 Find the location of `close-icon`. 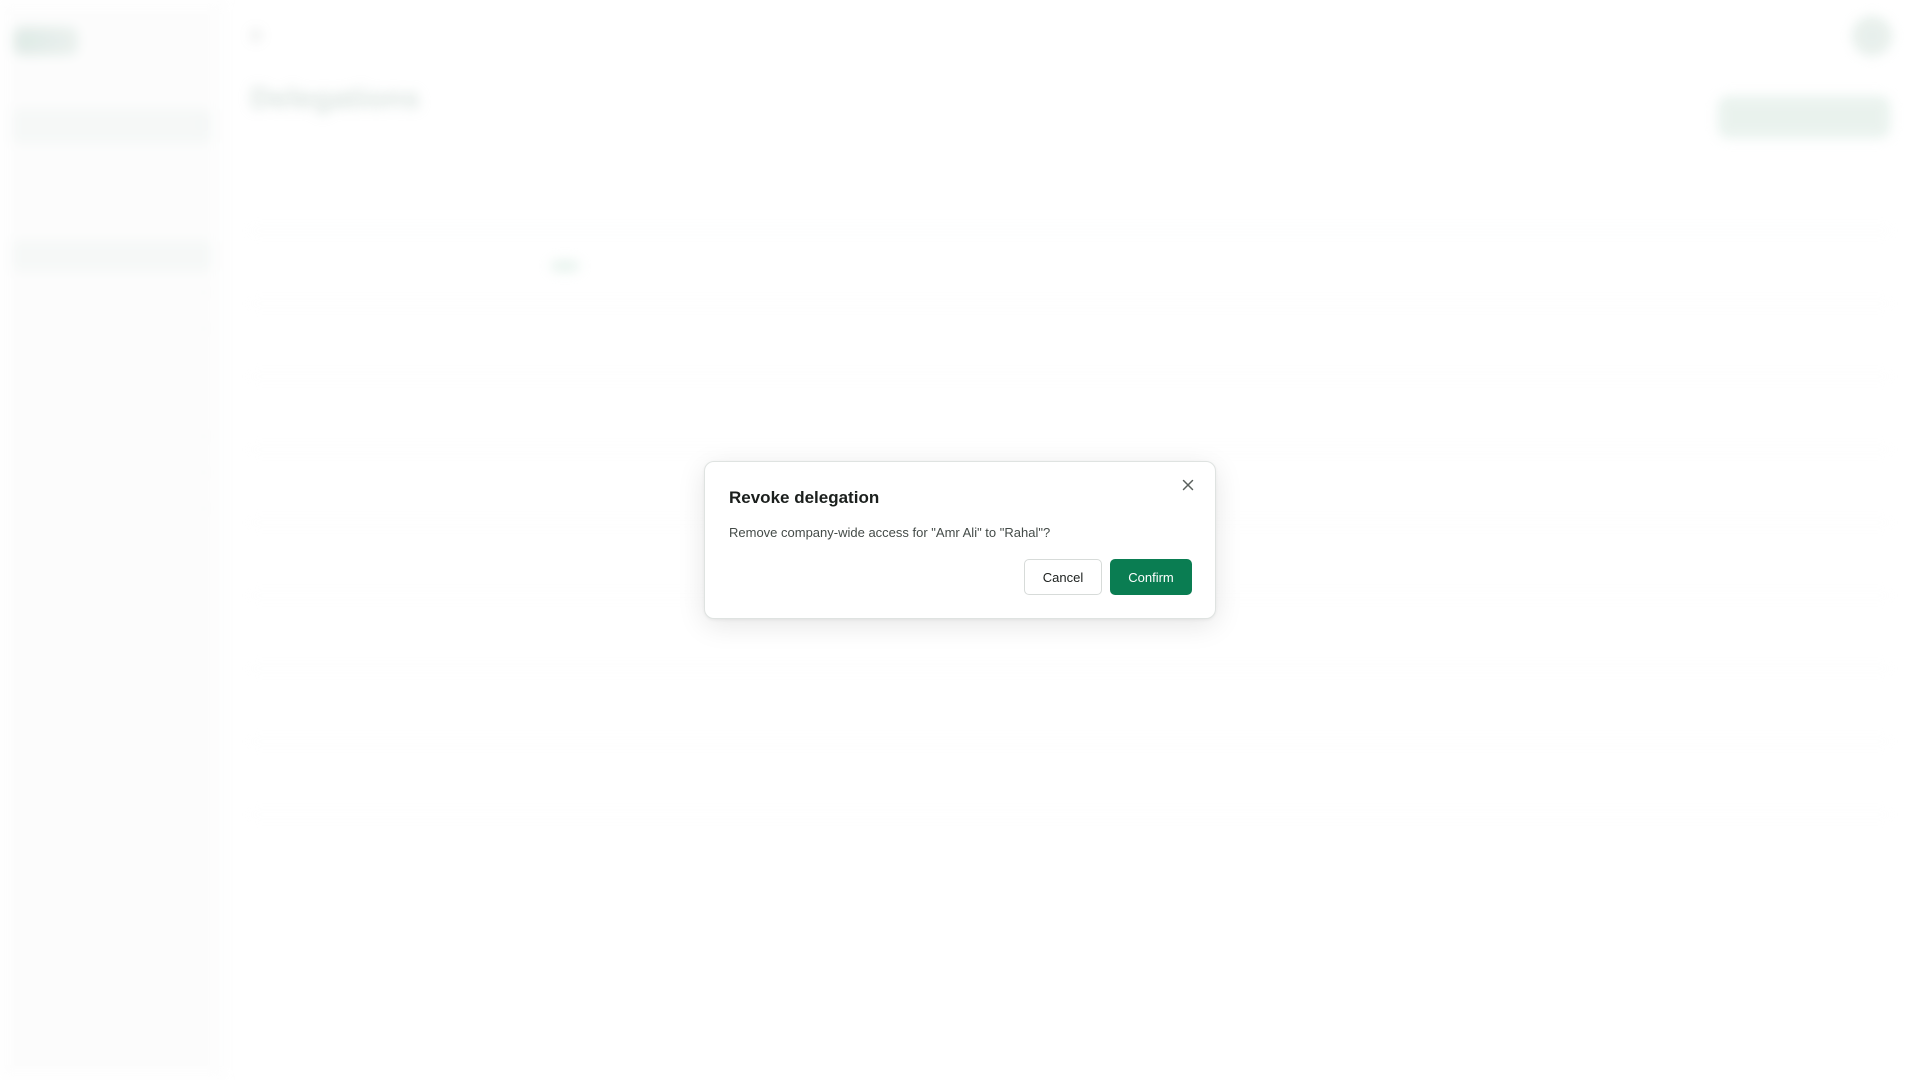

close-icon is located at coordinates (1188, 487).